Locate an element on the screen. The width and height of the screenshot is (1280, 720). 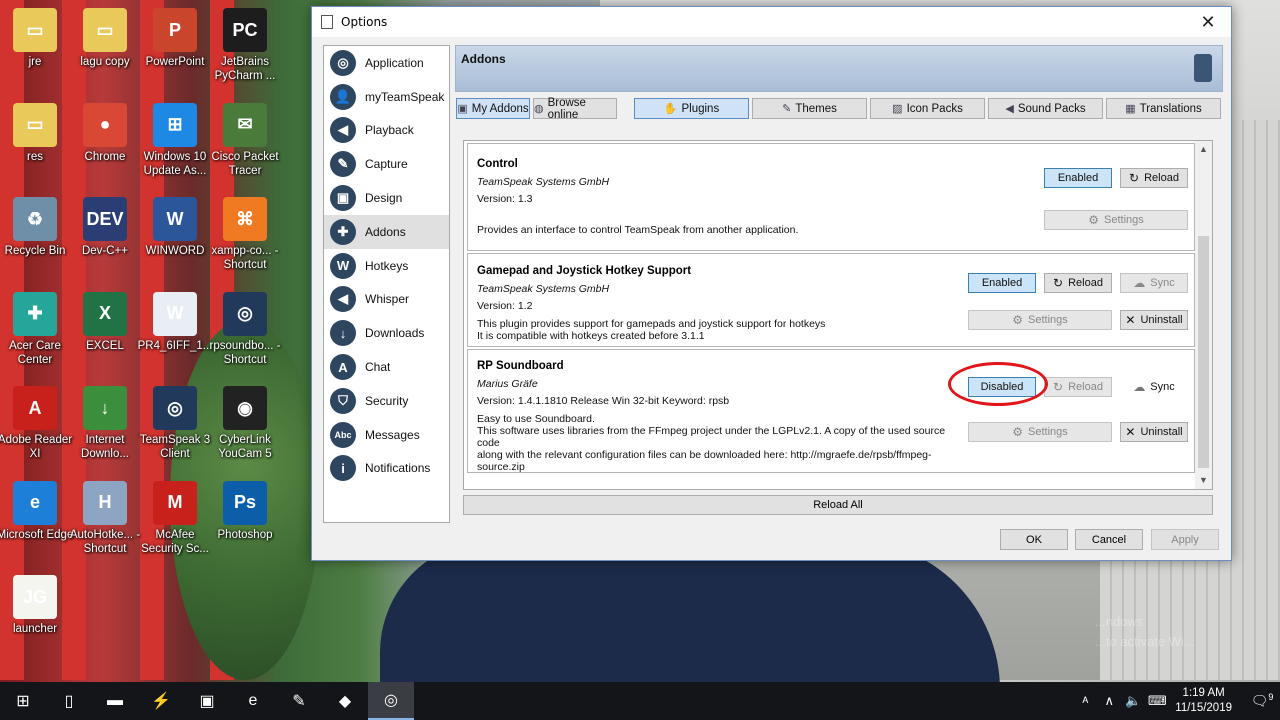
task-view-button: ▯ is located at coordinates (69, 701).